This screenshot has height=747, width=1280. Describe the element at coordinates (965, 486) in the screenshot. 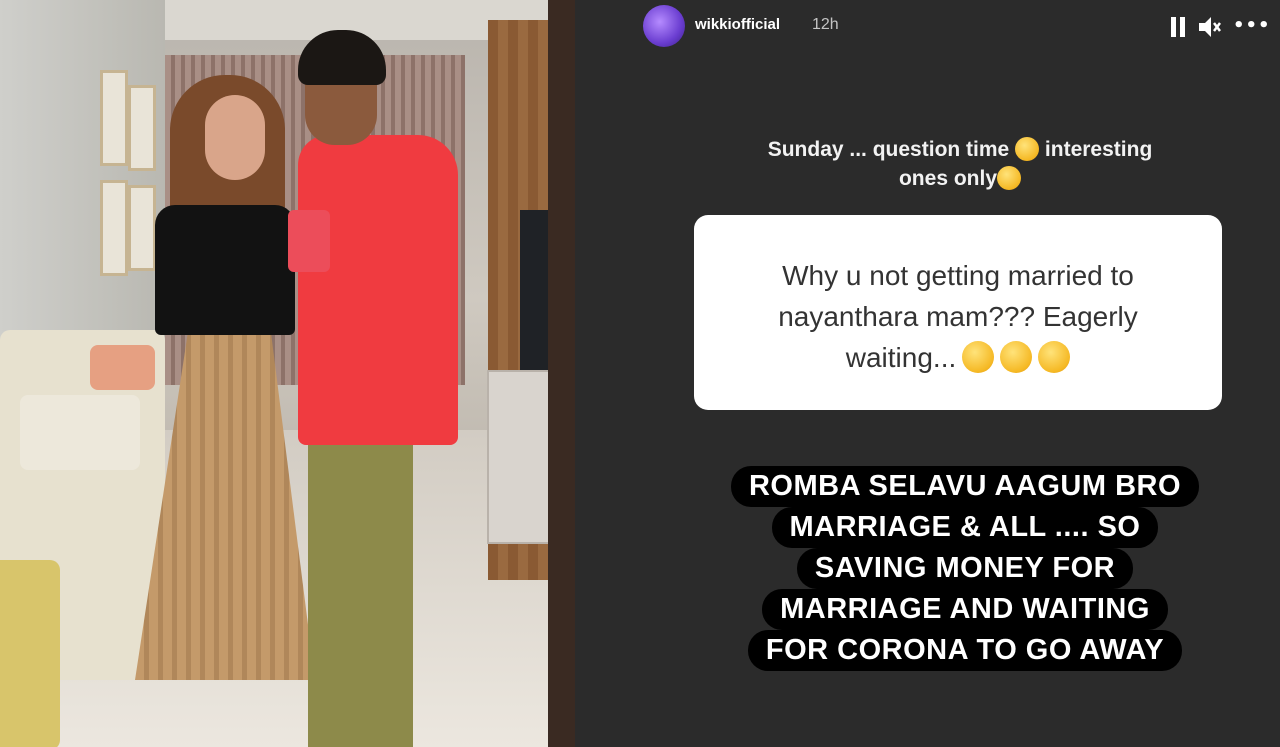

I see `answer-line: ROMBA SELAVU AAGUM BRO` at that location.